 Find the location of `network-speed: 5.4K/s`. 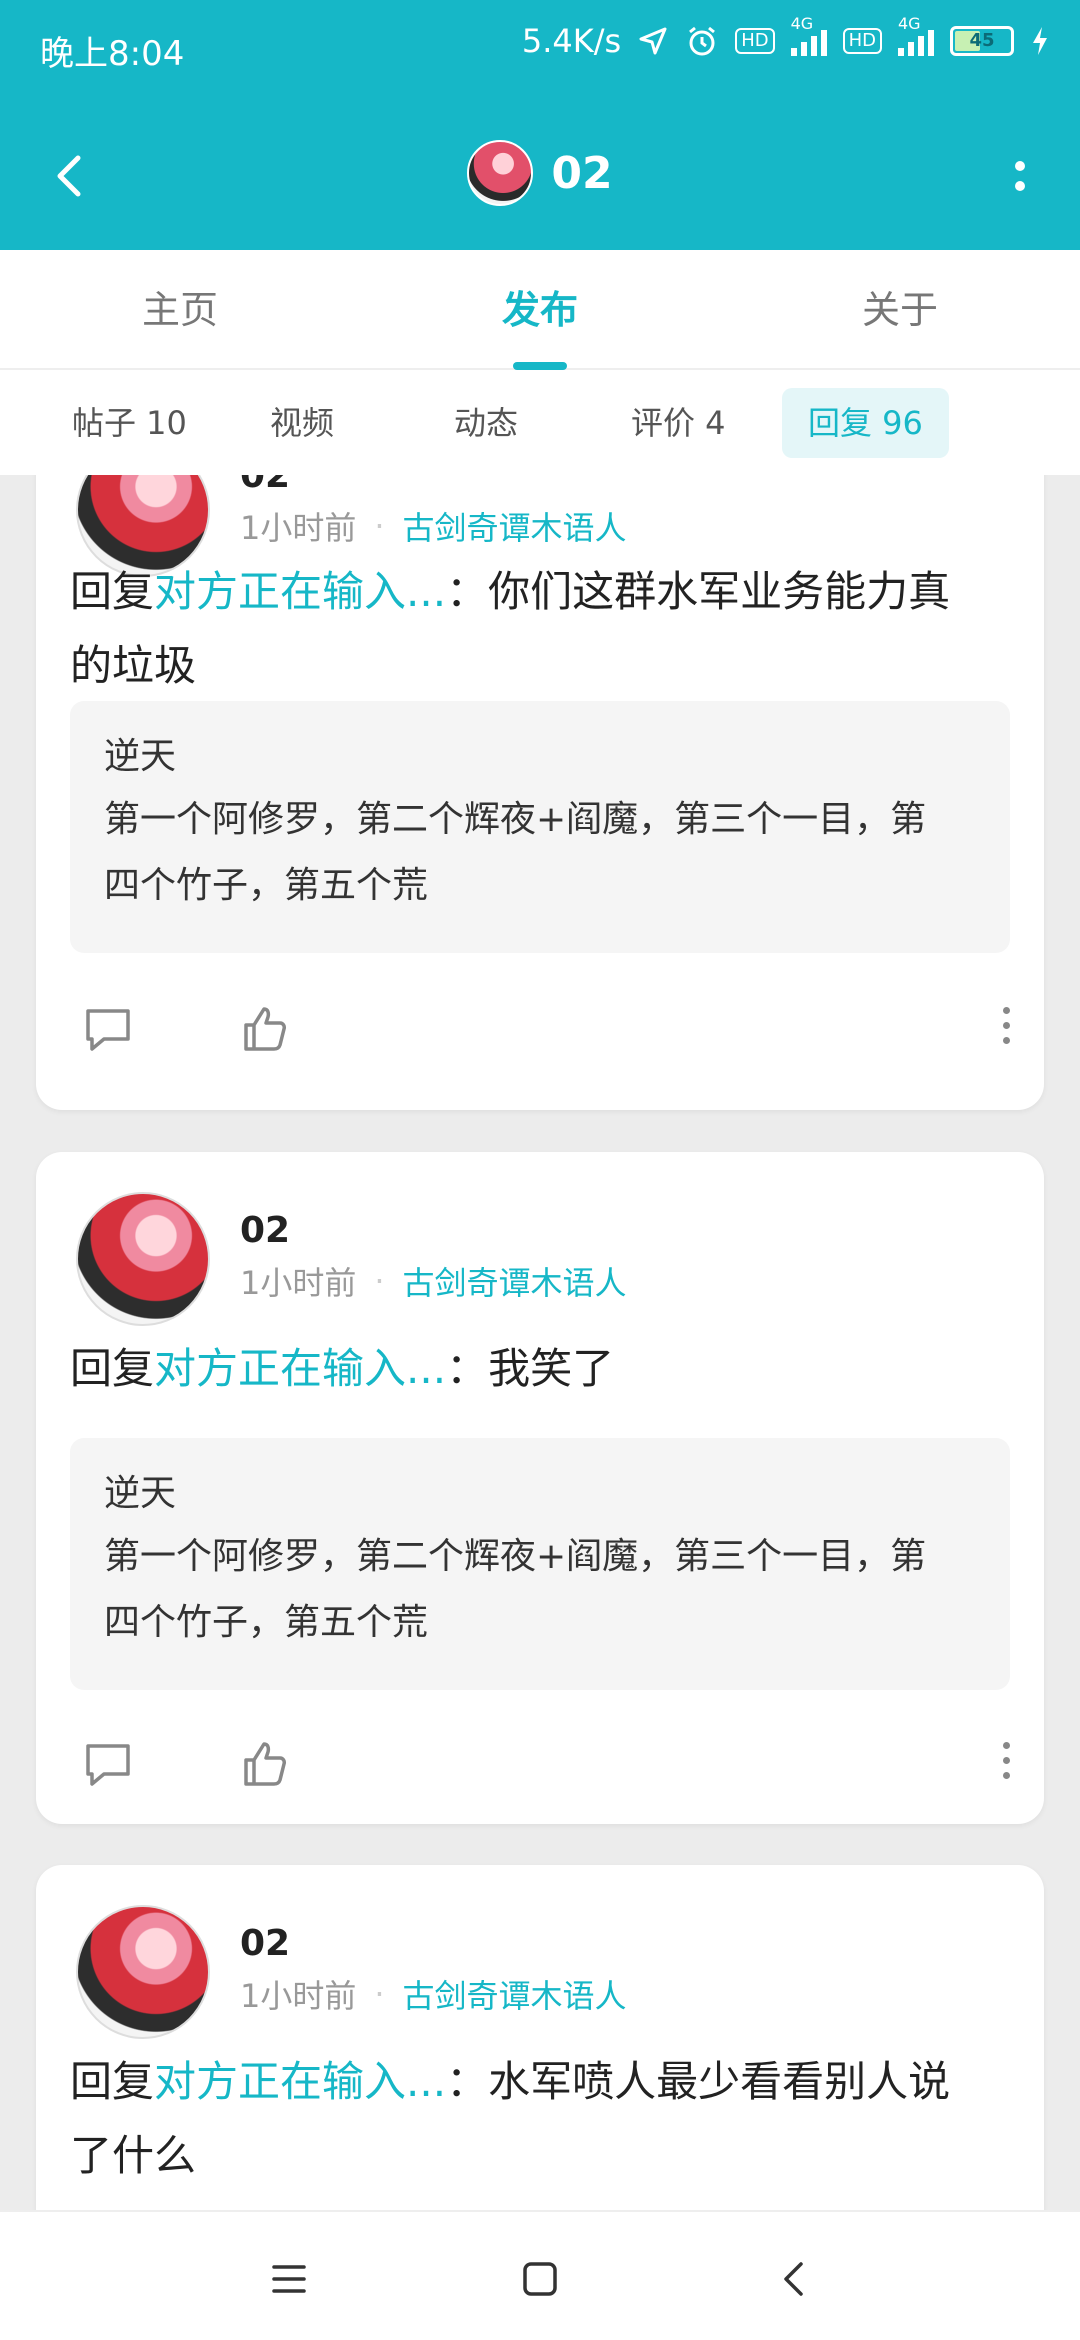

network-speed: 5.4K/s is located at coordinates (571, 41).